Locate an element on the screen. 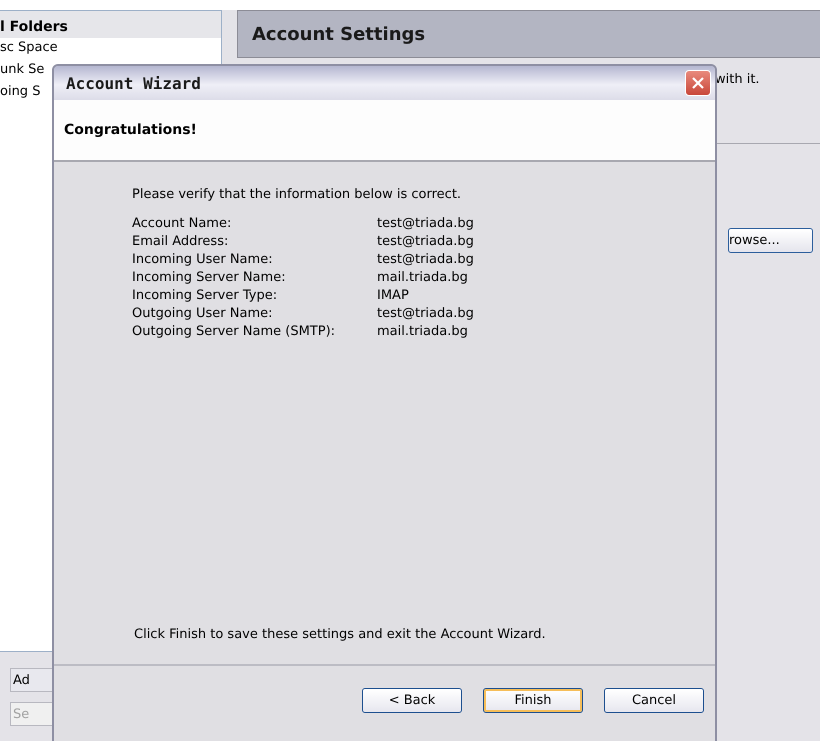 This screenshot has height=741, width=820. field-label: Incoming User Name: is located at coordinates (203, 259).